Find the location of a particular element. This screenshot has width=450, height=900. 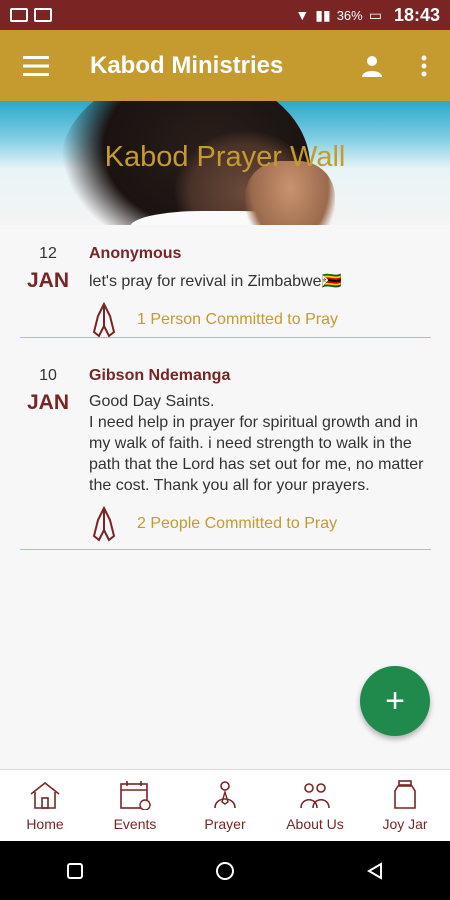

jar-icon is located at coordinates (405, 794).